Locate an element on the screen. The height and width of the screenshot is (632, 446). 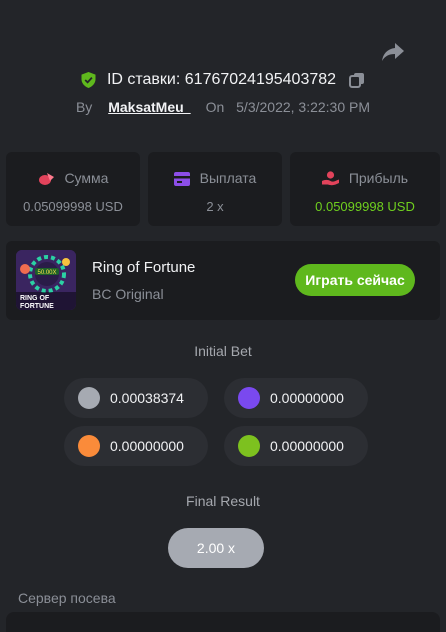
stat-card-payout: Выплата 2 x is located at coordinates (215, 189).